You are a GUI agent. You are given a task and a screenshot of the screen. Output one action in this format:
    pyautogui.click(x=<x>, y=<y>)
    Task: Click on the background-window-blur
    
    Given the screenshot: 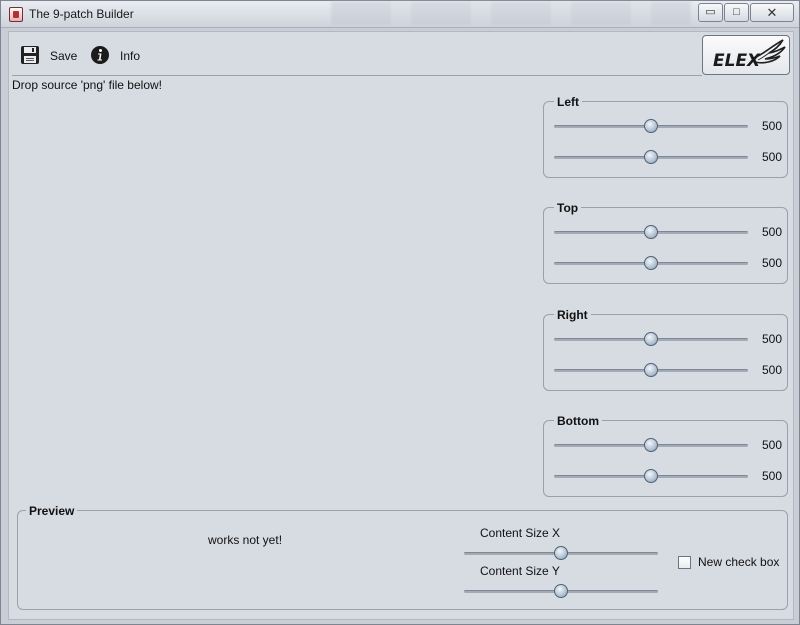 What is the action you would take?
    pyautogui.click(x=511, y=13)
    